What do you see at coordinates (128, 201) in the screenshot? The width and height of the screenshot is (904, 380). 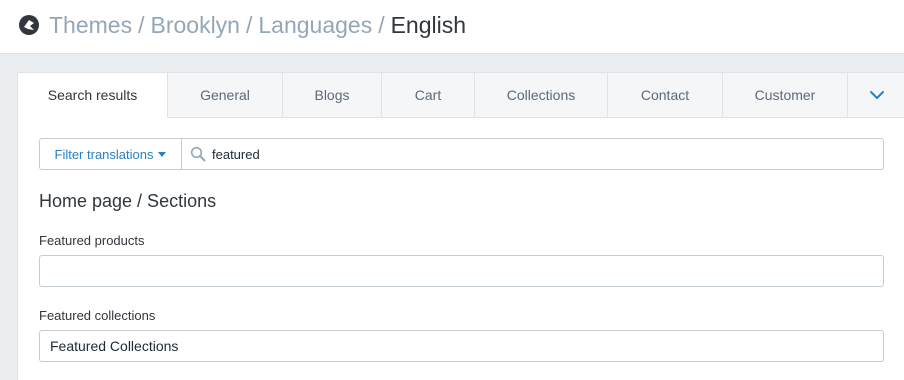 I see `section-title: Home page / Sections` at bounding box center [128, 201].